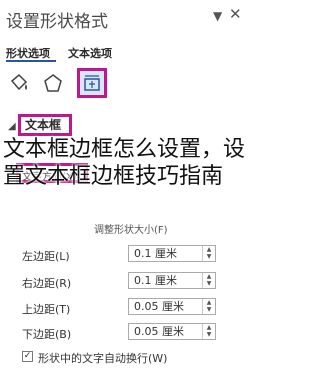 The width and height of the screenshot is (320, 368). Describe the element at coordinates (47, 283) in the screenshot. I see `right-margin-label: 右边距(R)` at that location.